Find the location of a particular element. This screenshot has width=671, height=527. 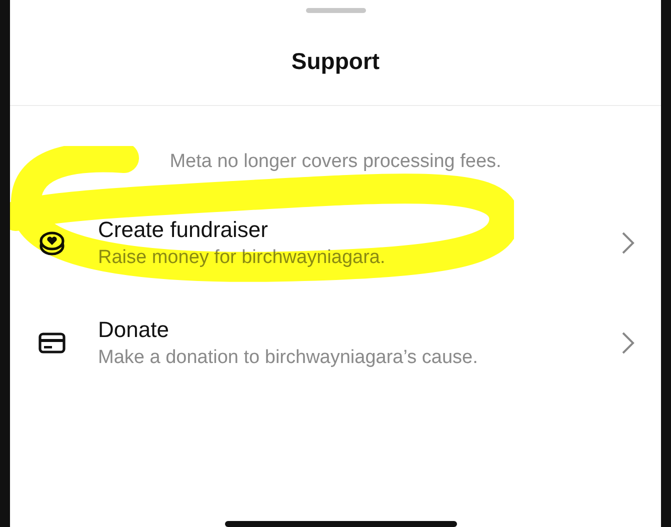

option-title: Donate is located at coordinates (134, 330).